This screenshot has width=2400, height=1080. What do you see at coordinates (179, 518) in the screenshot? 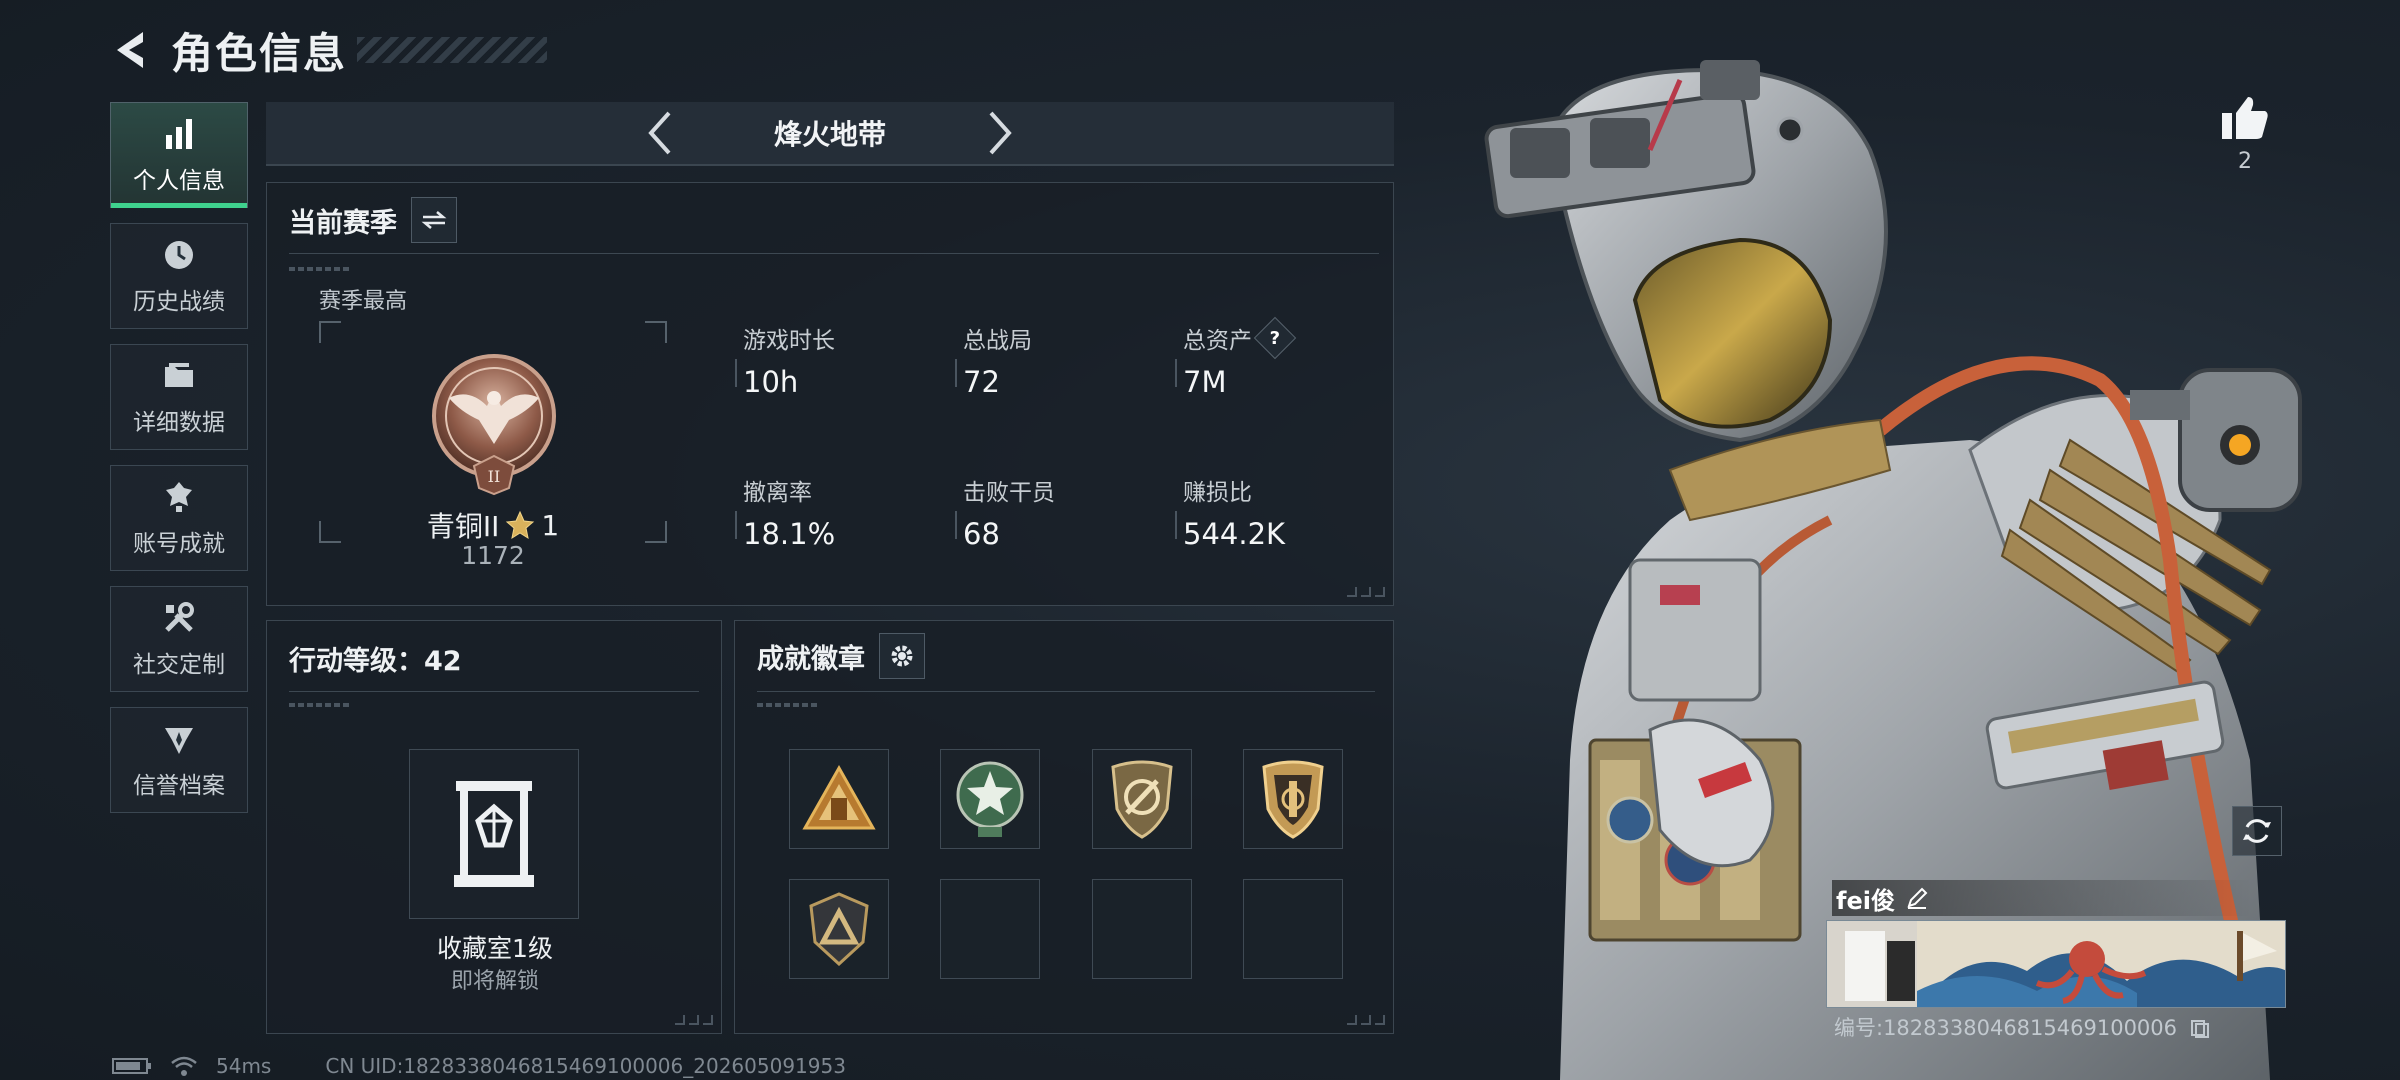
I see `sidebar-item-achievements: 账号成就` at bounding box center [179, 518].